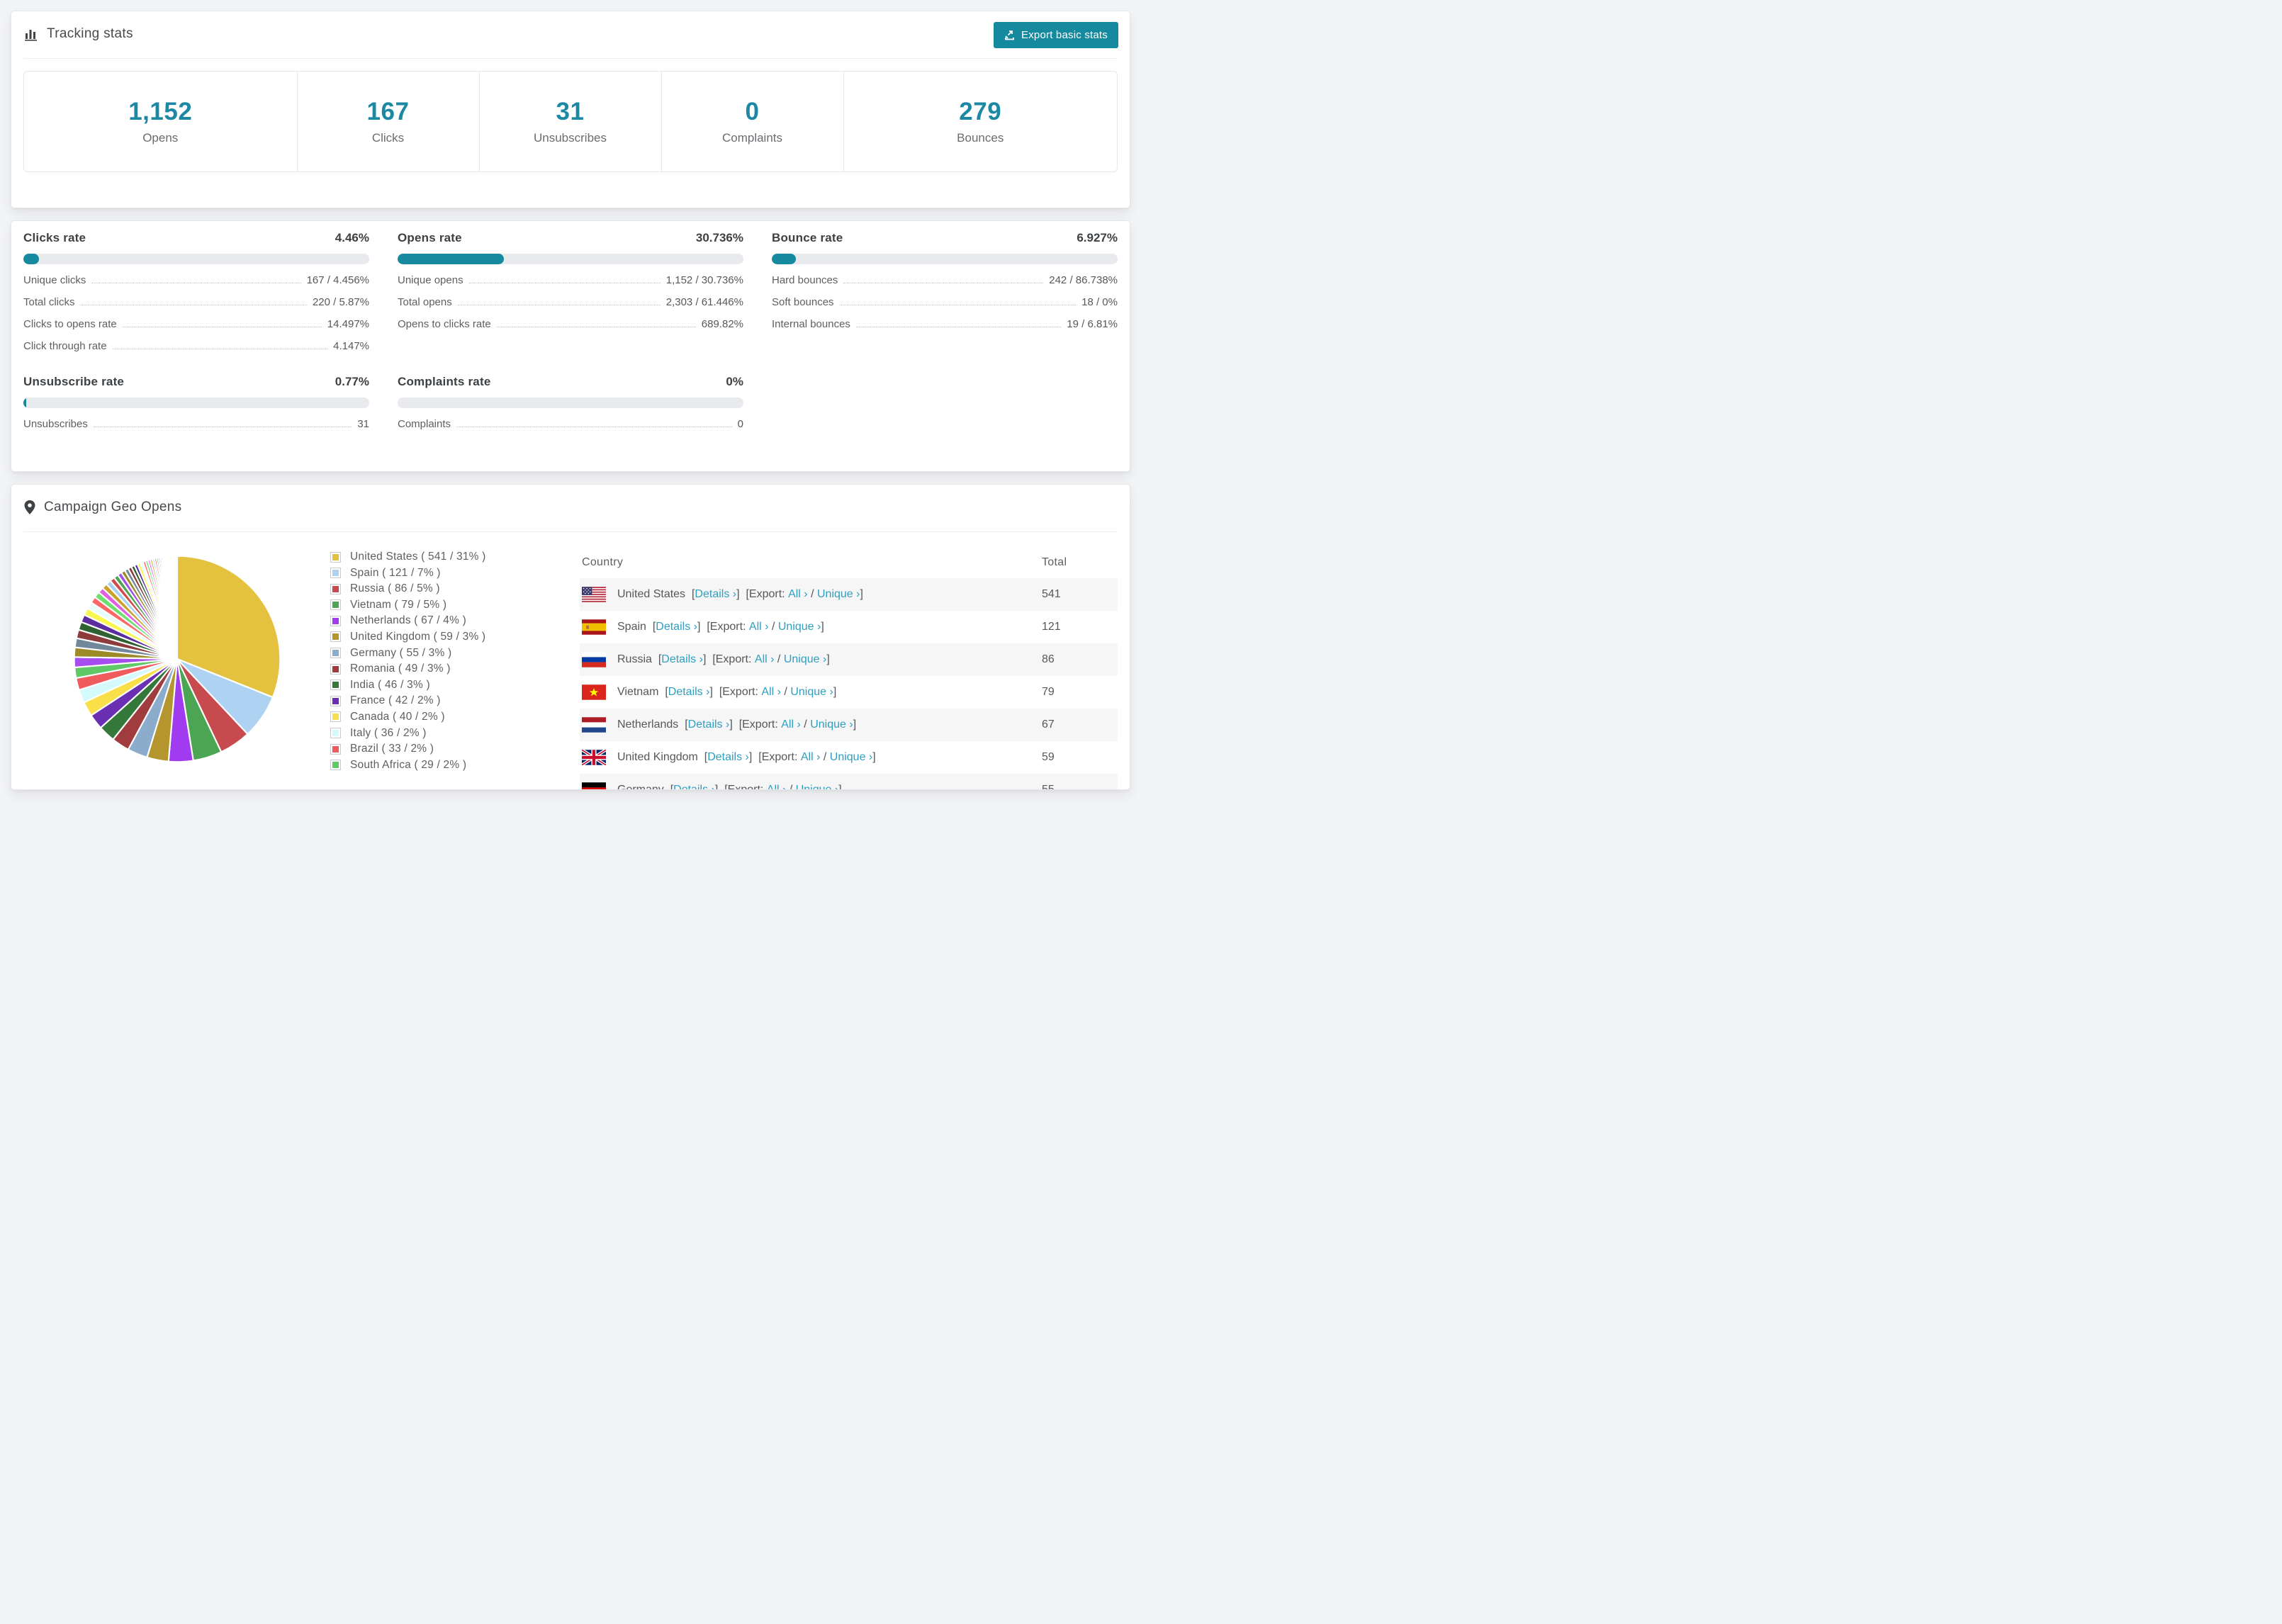 The width and height of the screenshot is (2282, 1624). What do you see at coordinates (196, 324) in the screenshot?
I see `rate-row: Clicks to opens rate 14.497%` at bounding box center [196, 324].